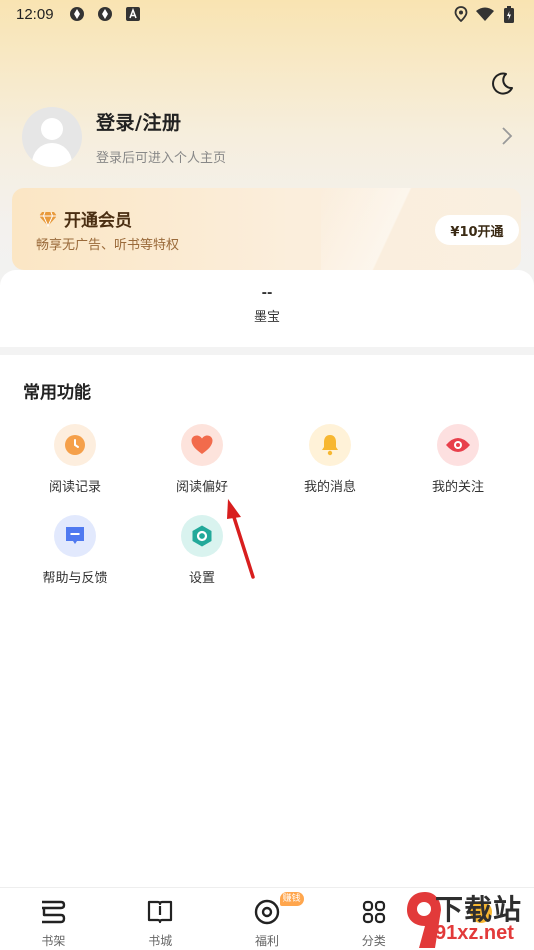  Describe the element at coordinates (457, 487) in the screenshot. I see `func-label: 我的关注` at that location.